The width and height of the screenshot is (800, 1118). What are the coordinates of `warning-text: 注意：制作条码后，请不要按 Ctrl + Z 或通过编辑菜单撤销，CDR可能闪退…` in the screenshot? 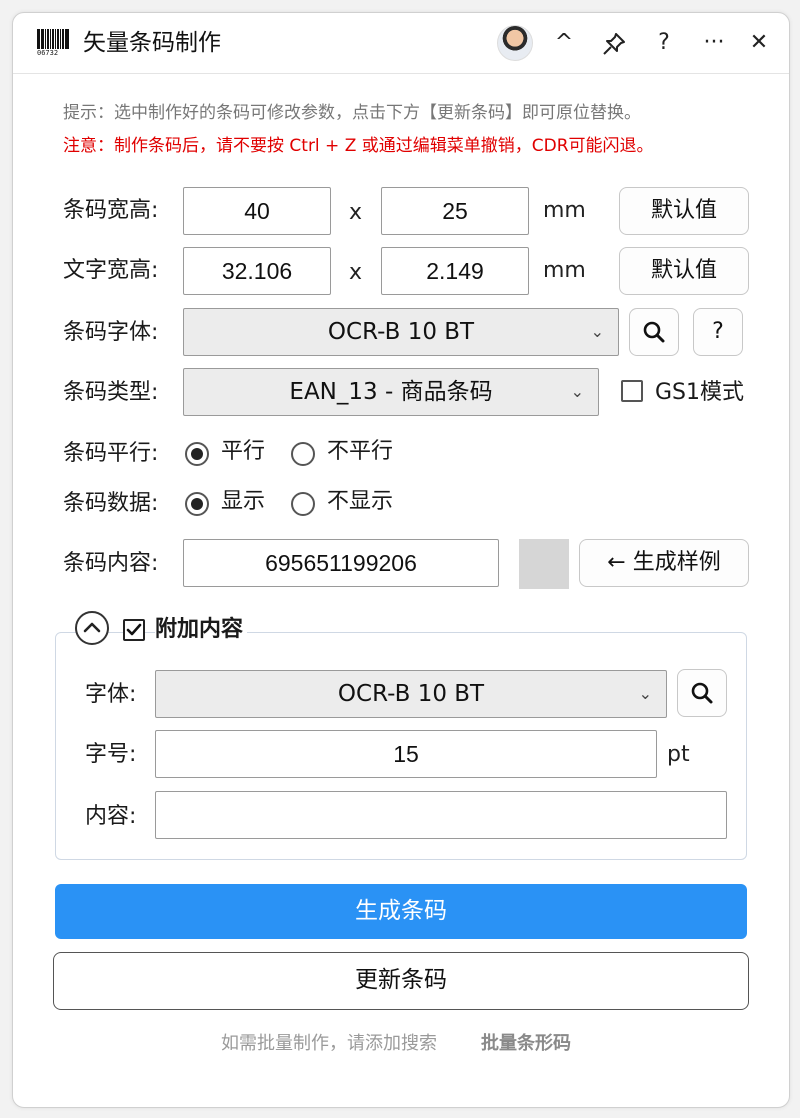 It's located at (358, 146).